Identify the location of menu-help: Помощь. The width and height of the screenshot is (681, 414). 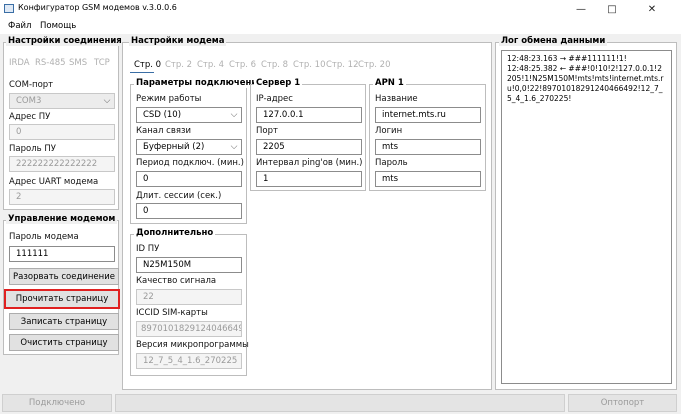
(58, 26).